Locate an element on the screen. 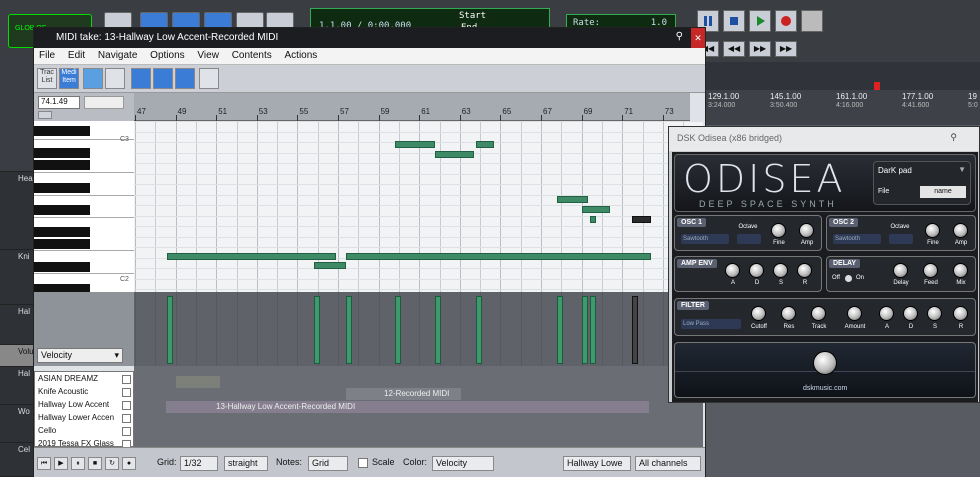 The width and height of the screenshot is (980, 477). filter-track-knob is located at coordinates (818, 313).